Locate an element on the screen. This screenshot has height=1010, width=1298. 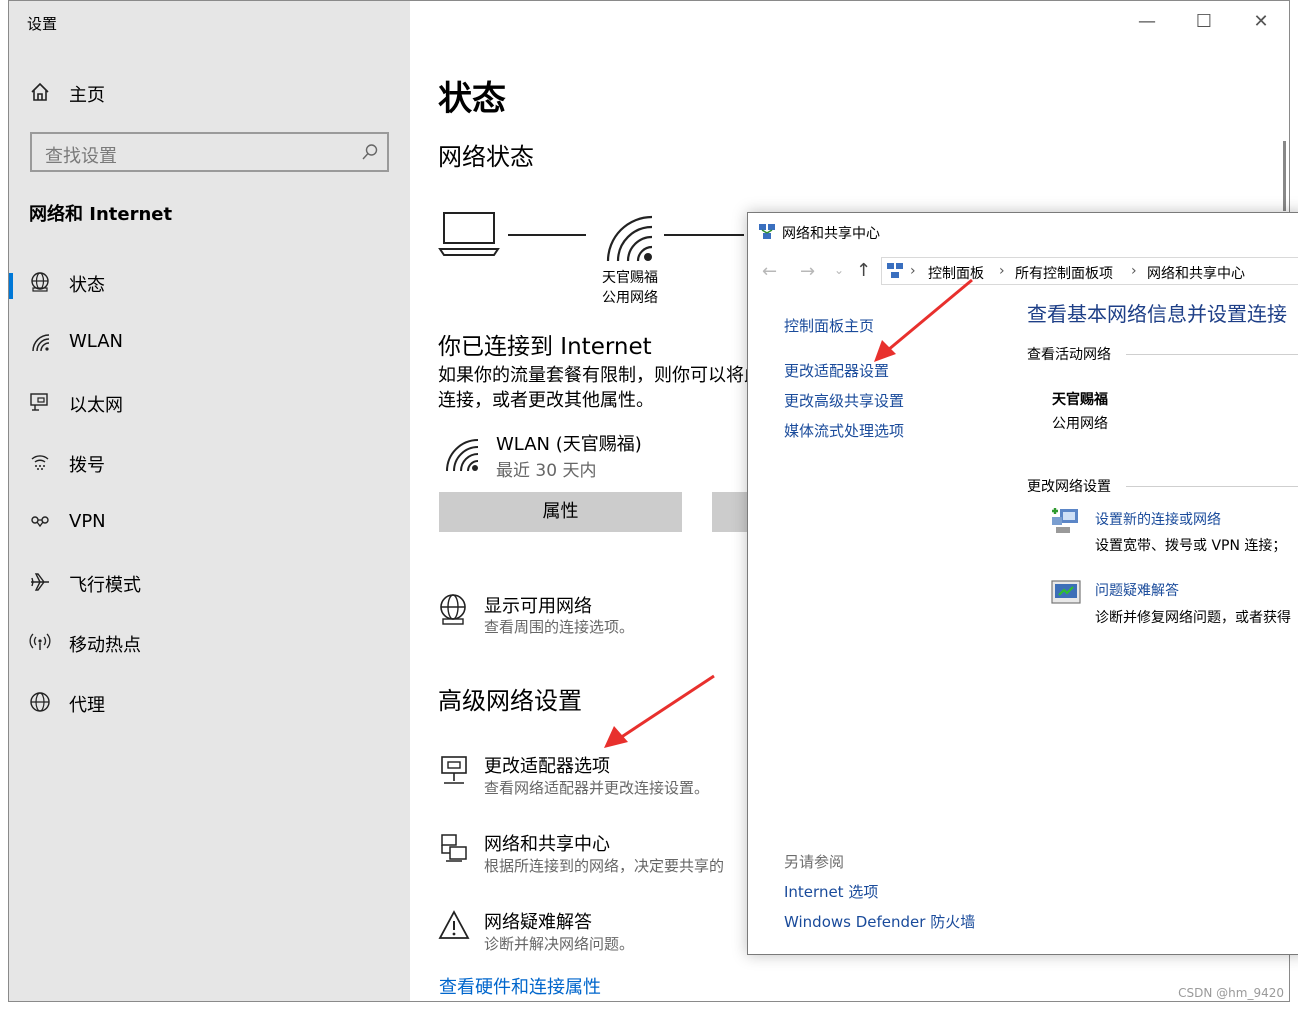
watermark: CSDN @hm_9420 is located at coordinates (1231, 993).